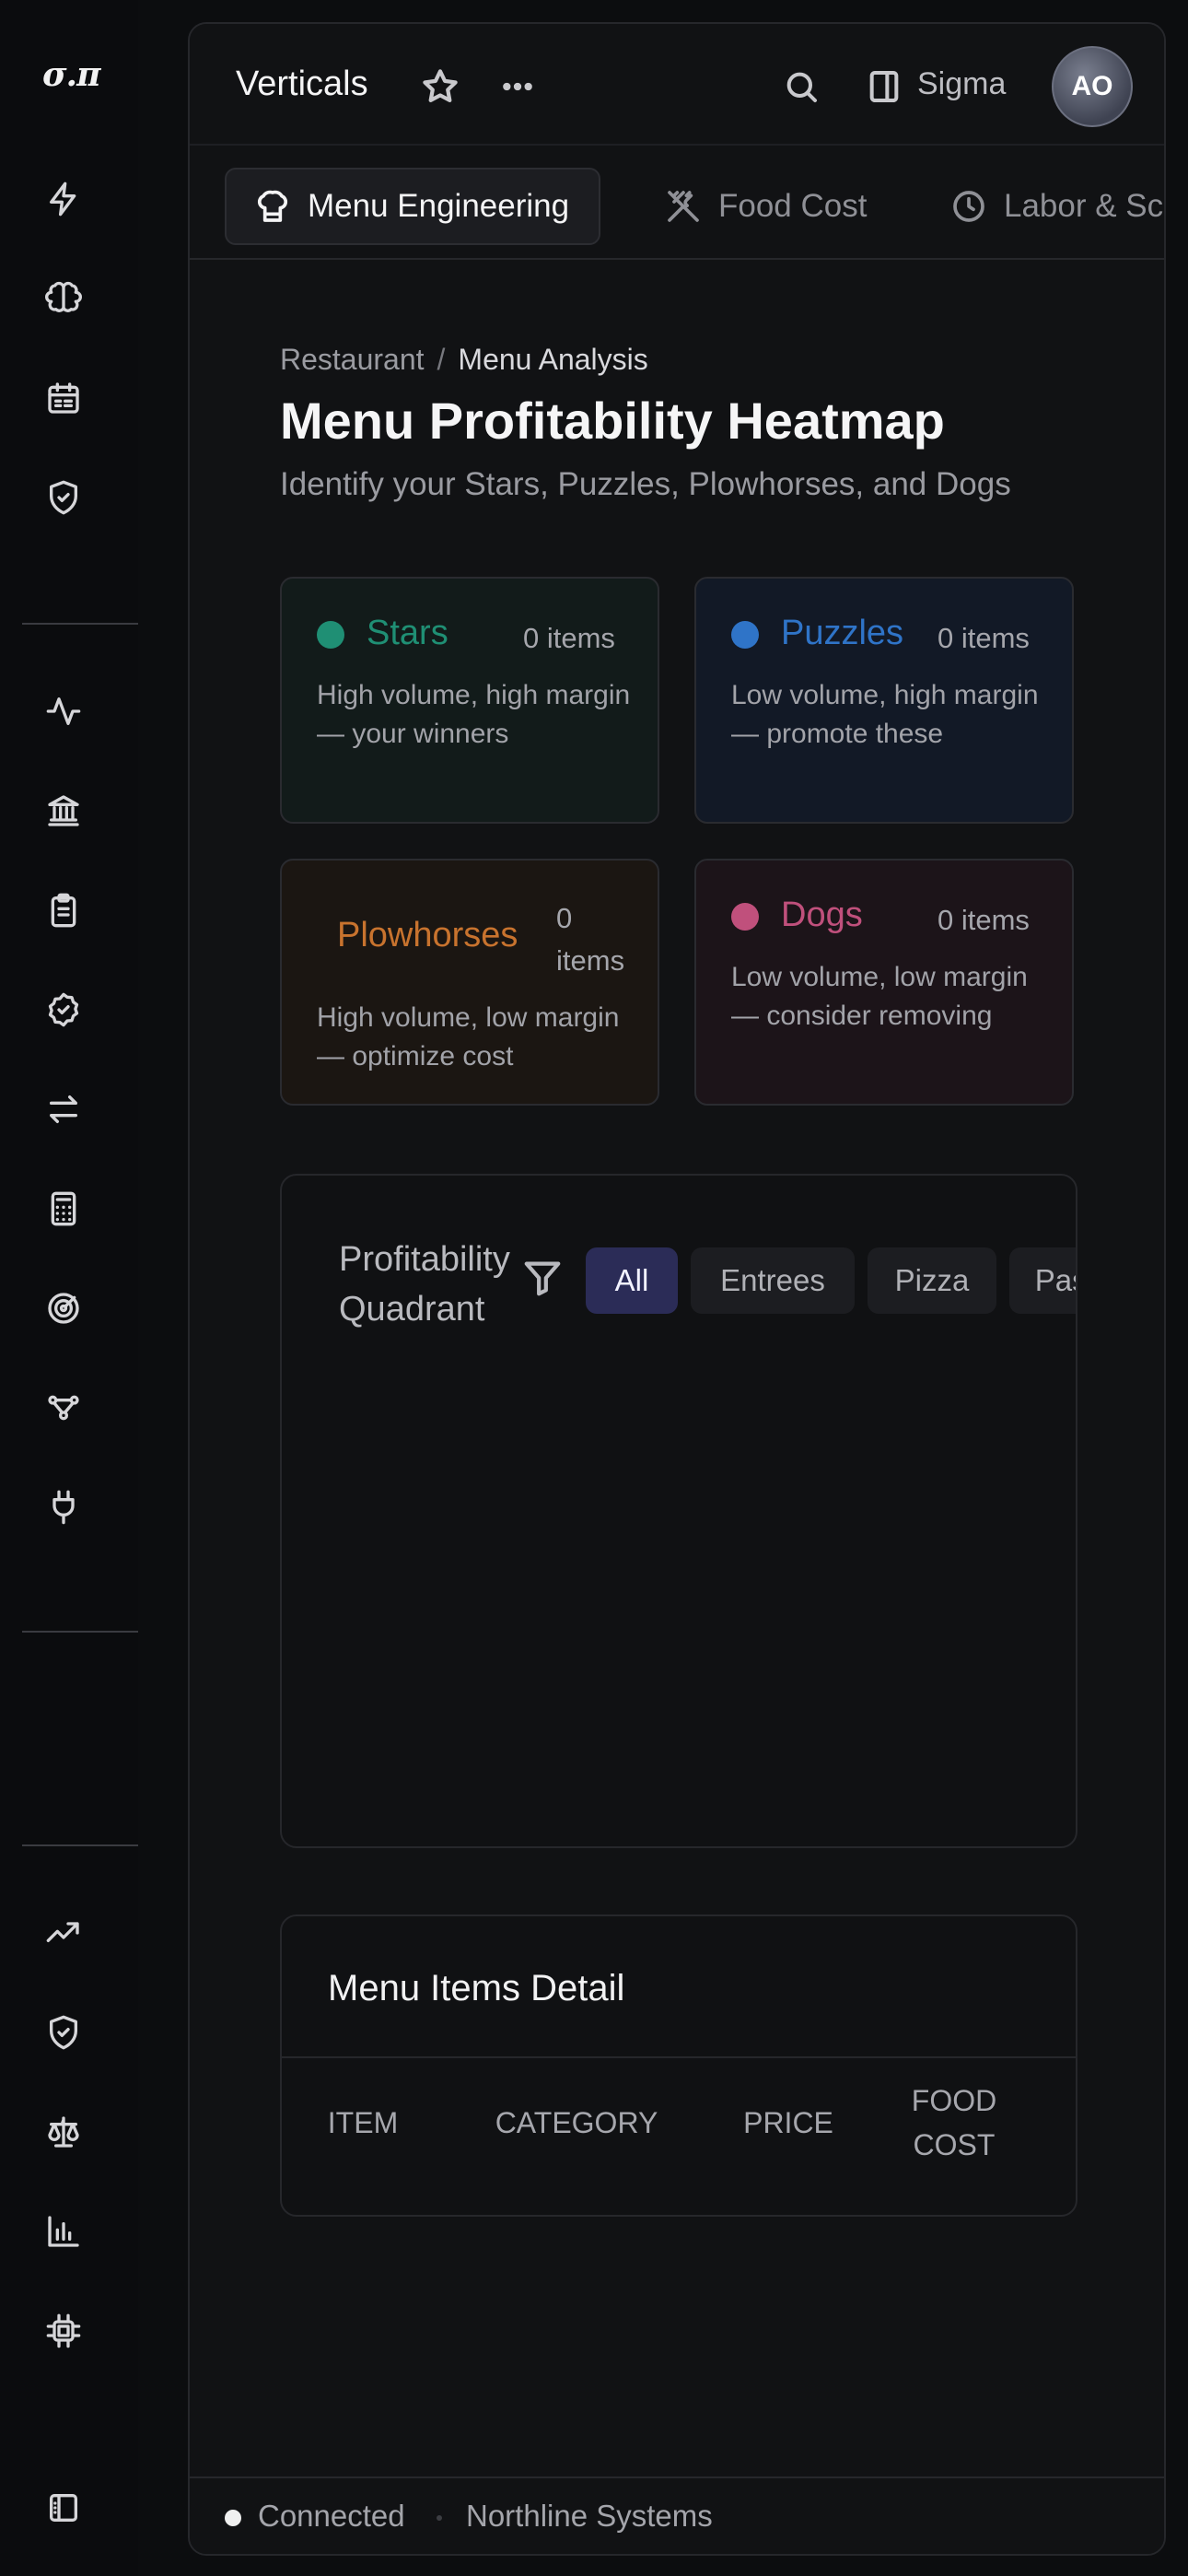  What do you see at coordinates (424, 1284) in the screenshot?
I see `panel-title: Profitability Quadrant` at bounding box center [424, 1284].